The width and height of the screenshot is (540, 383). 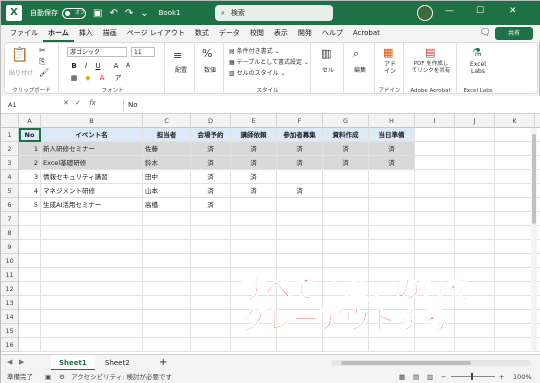 What do you see at coordinates (430, 52) in the screenshot?
I see `pdf-icon: ▤` at bounding box center [430, 52].